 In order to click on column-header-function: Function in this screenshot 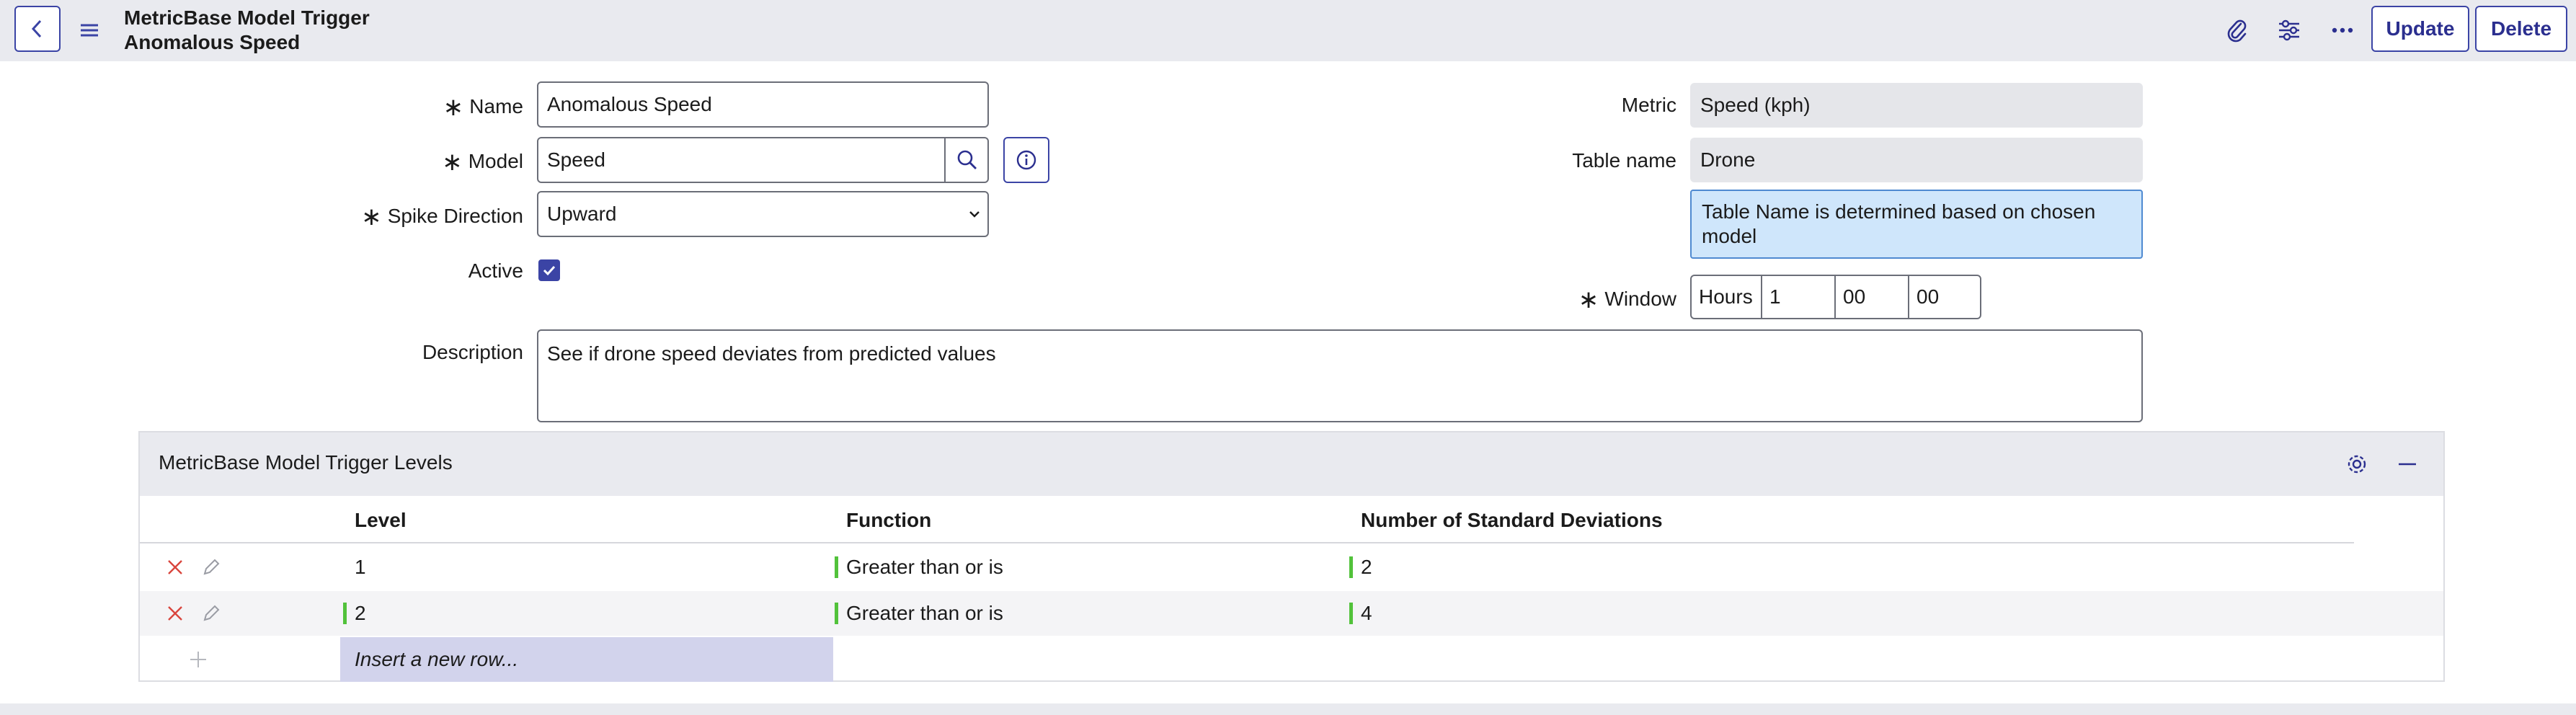, I will do `click(888, 520)`.